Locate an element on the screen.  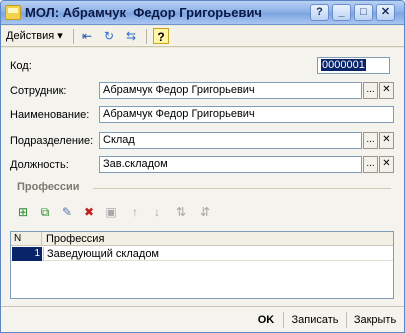
professions-section-title: Профессии is located at coordinates (48, 187).